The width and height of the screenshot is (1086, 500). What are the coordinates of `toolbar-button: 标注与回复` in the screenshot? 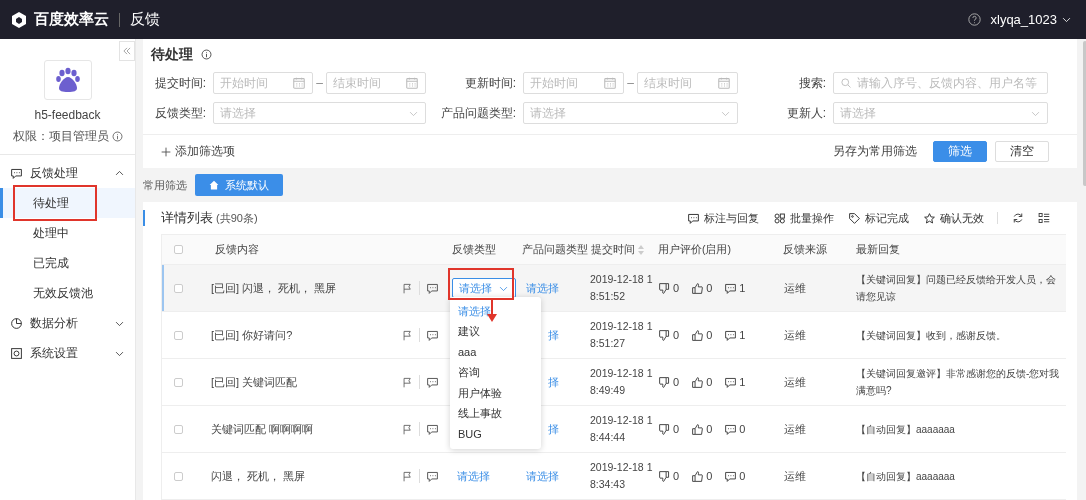 It's located at (723, 218).